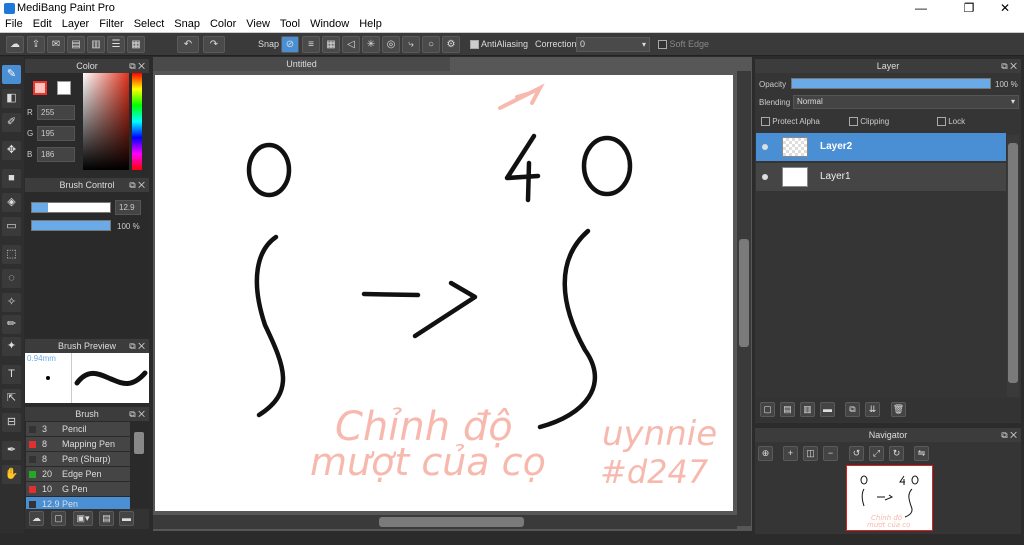  Describe the element at coordinates (827, 409) in the screenshot. I see `new-folder-icon: ▬` at that location.